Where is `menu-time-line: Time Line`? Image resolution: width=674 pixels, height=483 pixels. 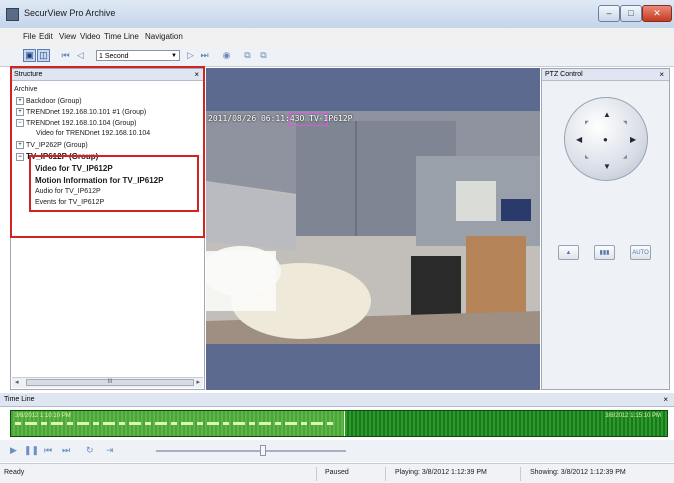
menu-time-line: Time Line is located at coordinates (121, 36).